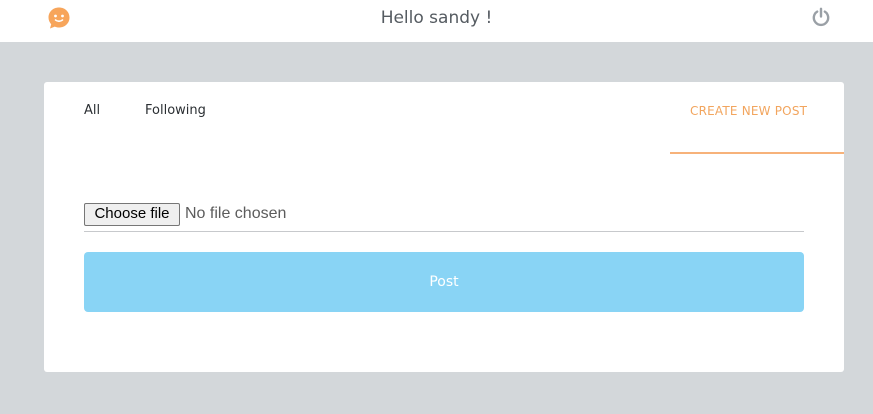 The image size is (873, 414). Describe the element at coordinates (444, 282) in the screenshot. I see `post-button: Post` at that location.